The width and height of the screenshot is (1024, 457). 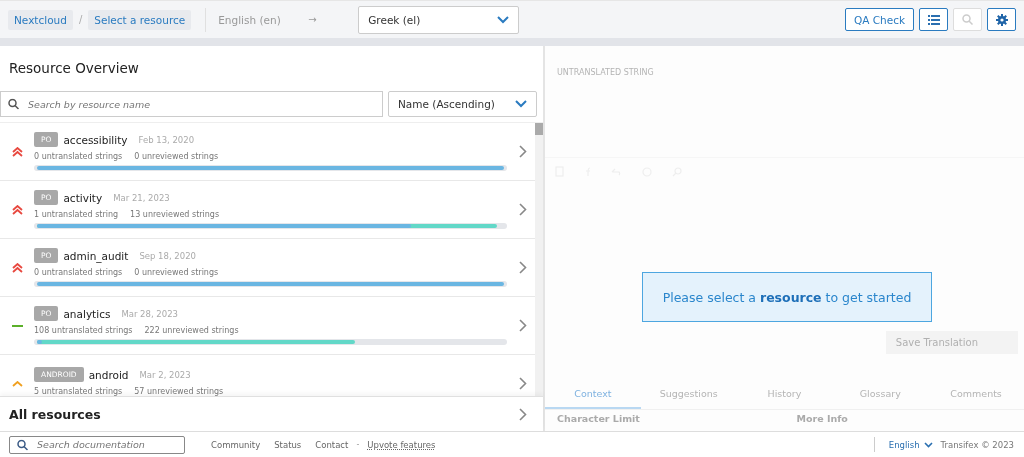 I want to click on unreviewed-count: 222 unreviewed strings, so click(x=191, y=330).